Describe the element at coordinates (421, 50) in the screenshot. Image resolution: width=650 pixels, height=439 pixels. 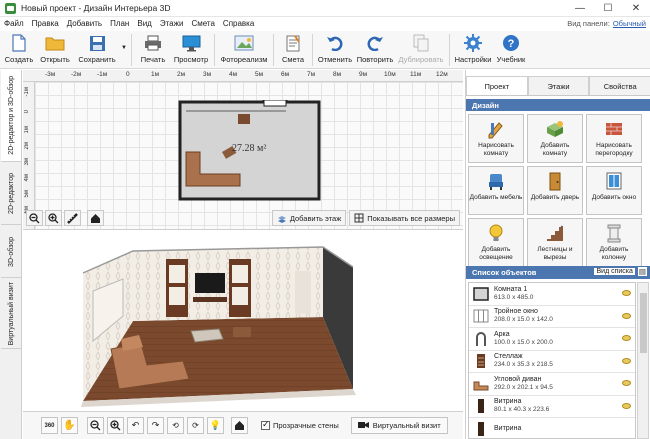
I see `duplicate-button: Дублировать` at that location.